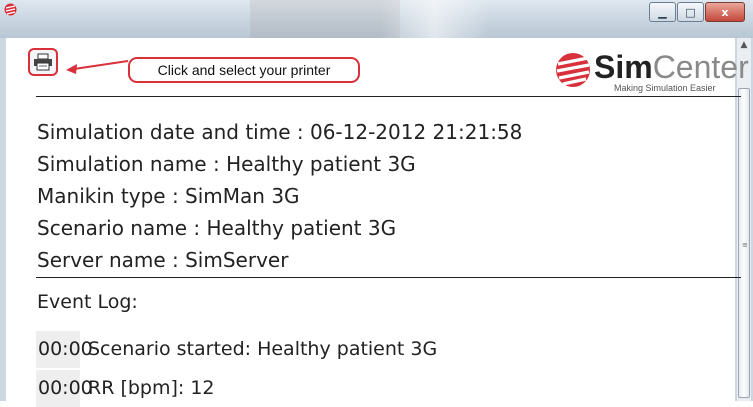  I want to click on app-logo-icon, so click(10, 9).